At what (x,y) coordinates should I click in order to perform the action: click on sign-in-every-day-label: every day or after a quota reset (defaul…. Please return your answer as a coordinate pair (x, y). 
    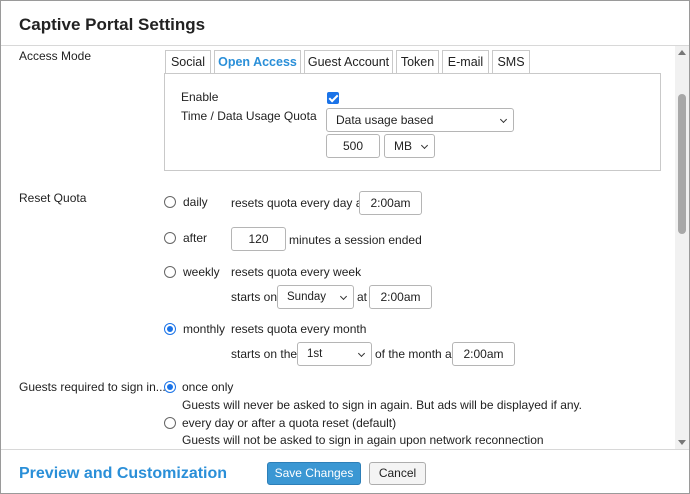
    Looking at the image, I should click on (289, 423).